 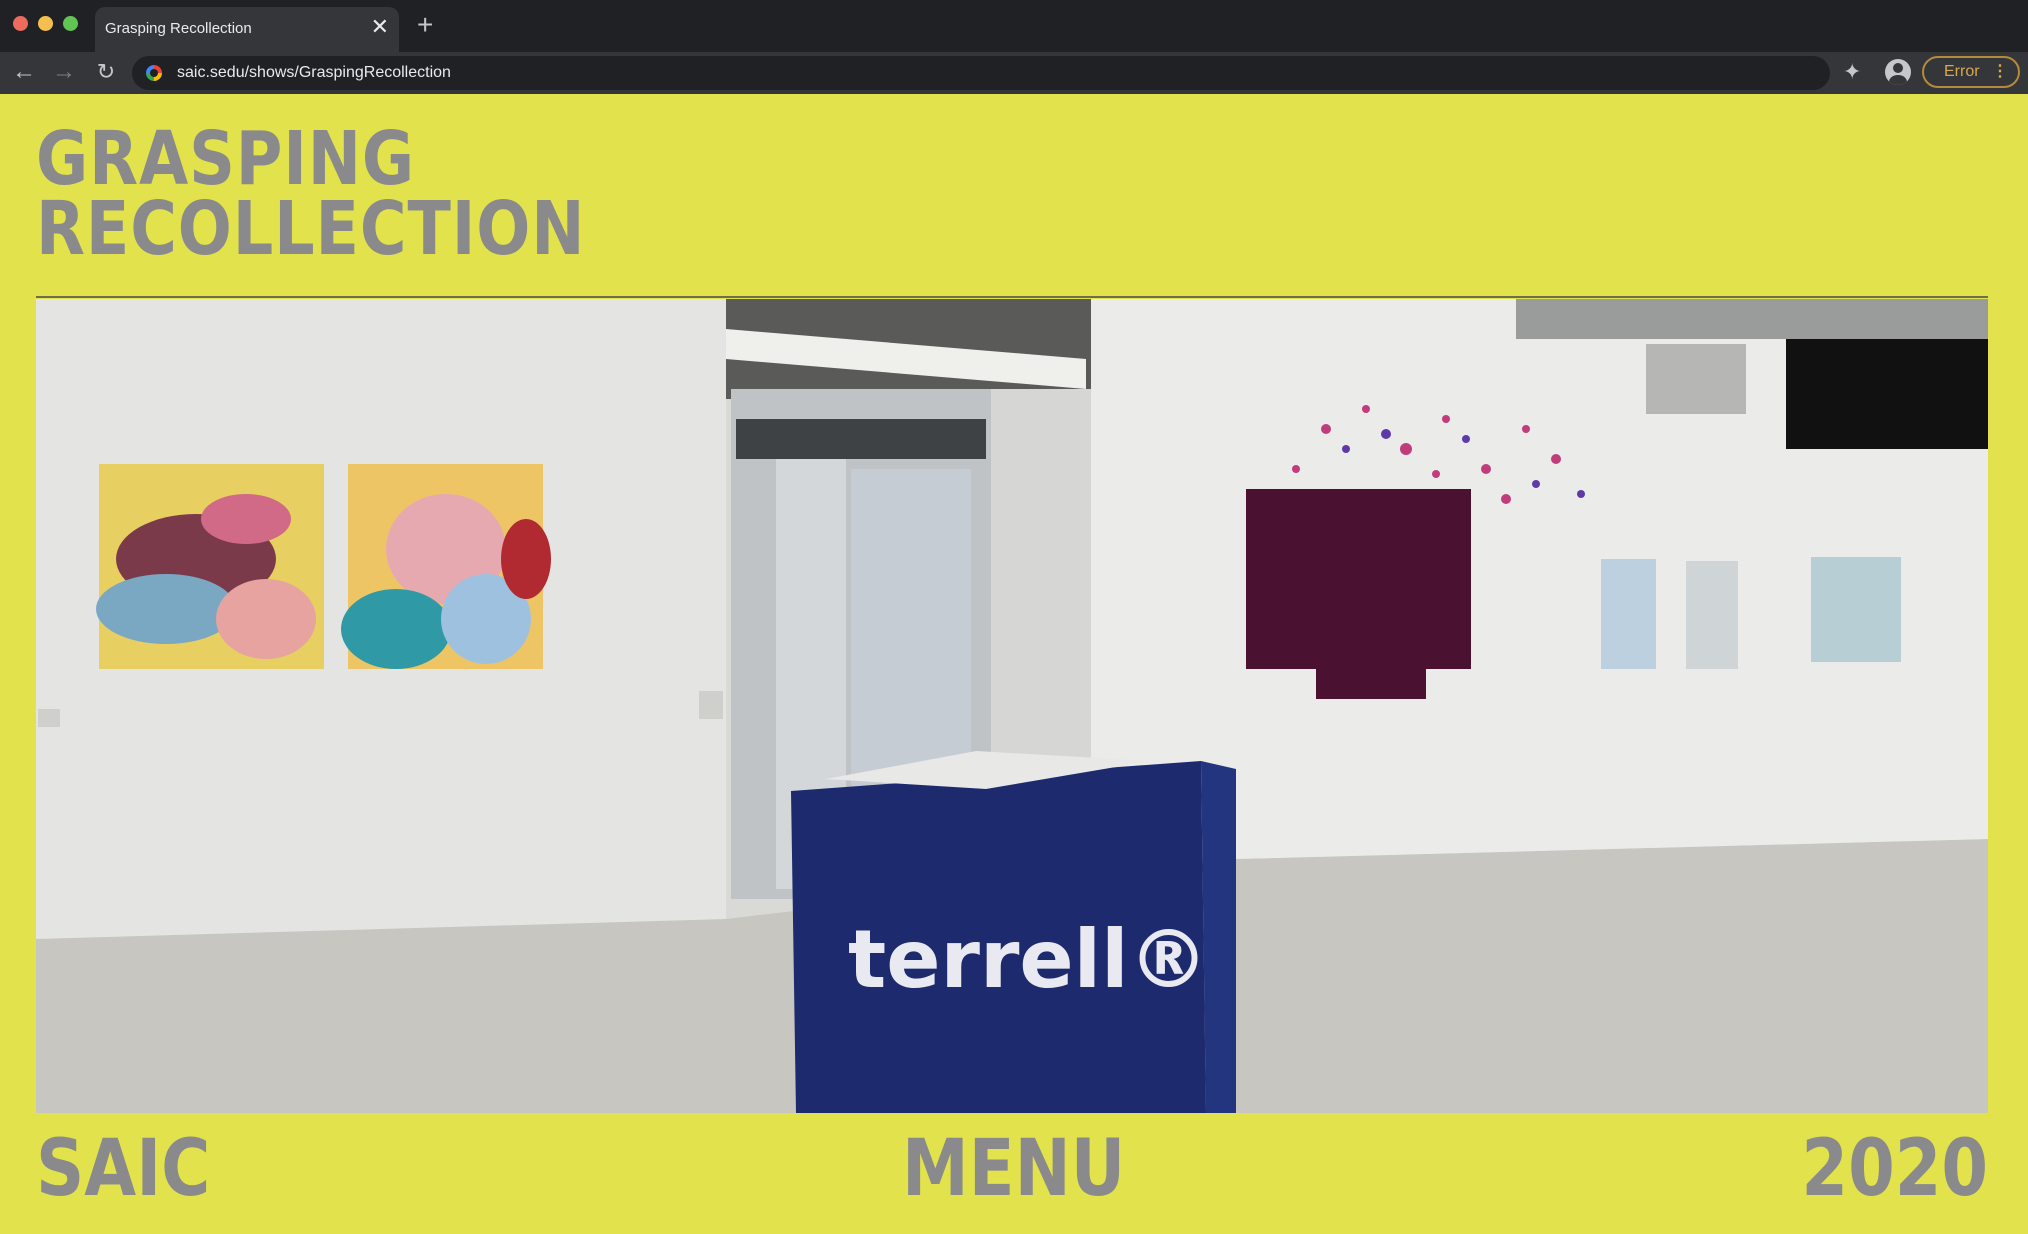 I want to click on url-text: saic.sedu/shows/GraspingRecollection, so click(x=314, y=73).